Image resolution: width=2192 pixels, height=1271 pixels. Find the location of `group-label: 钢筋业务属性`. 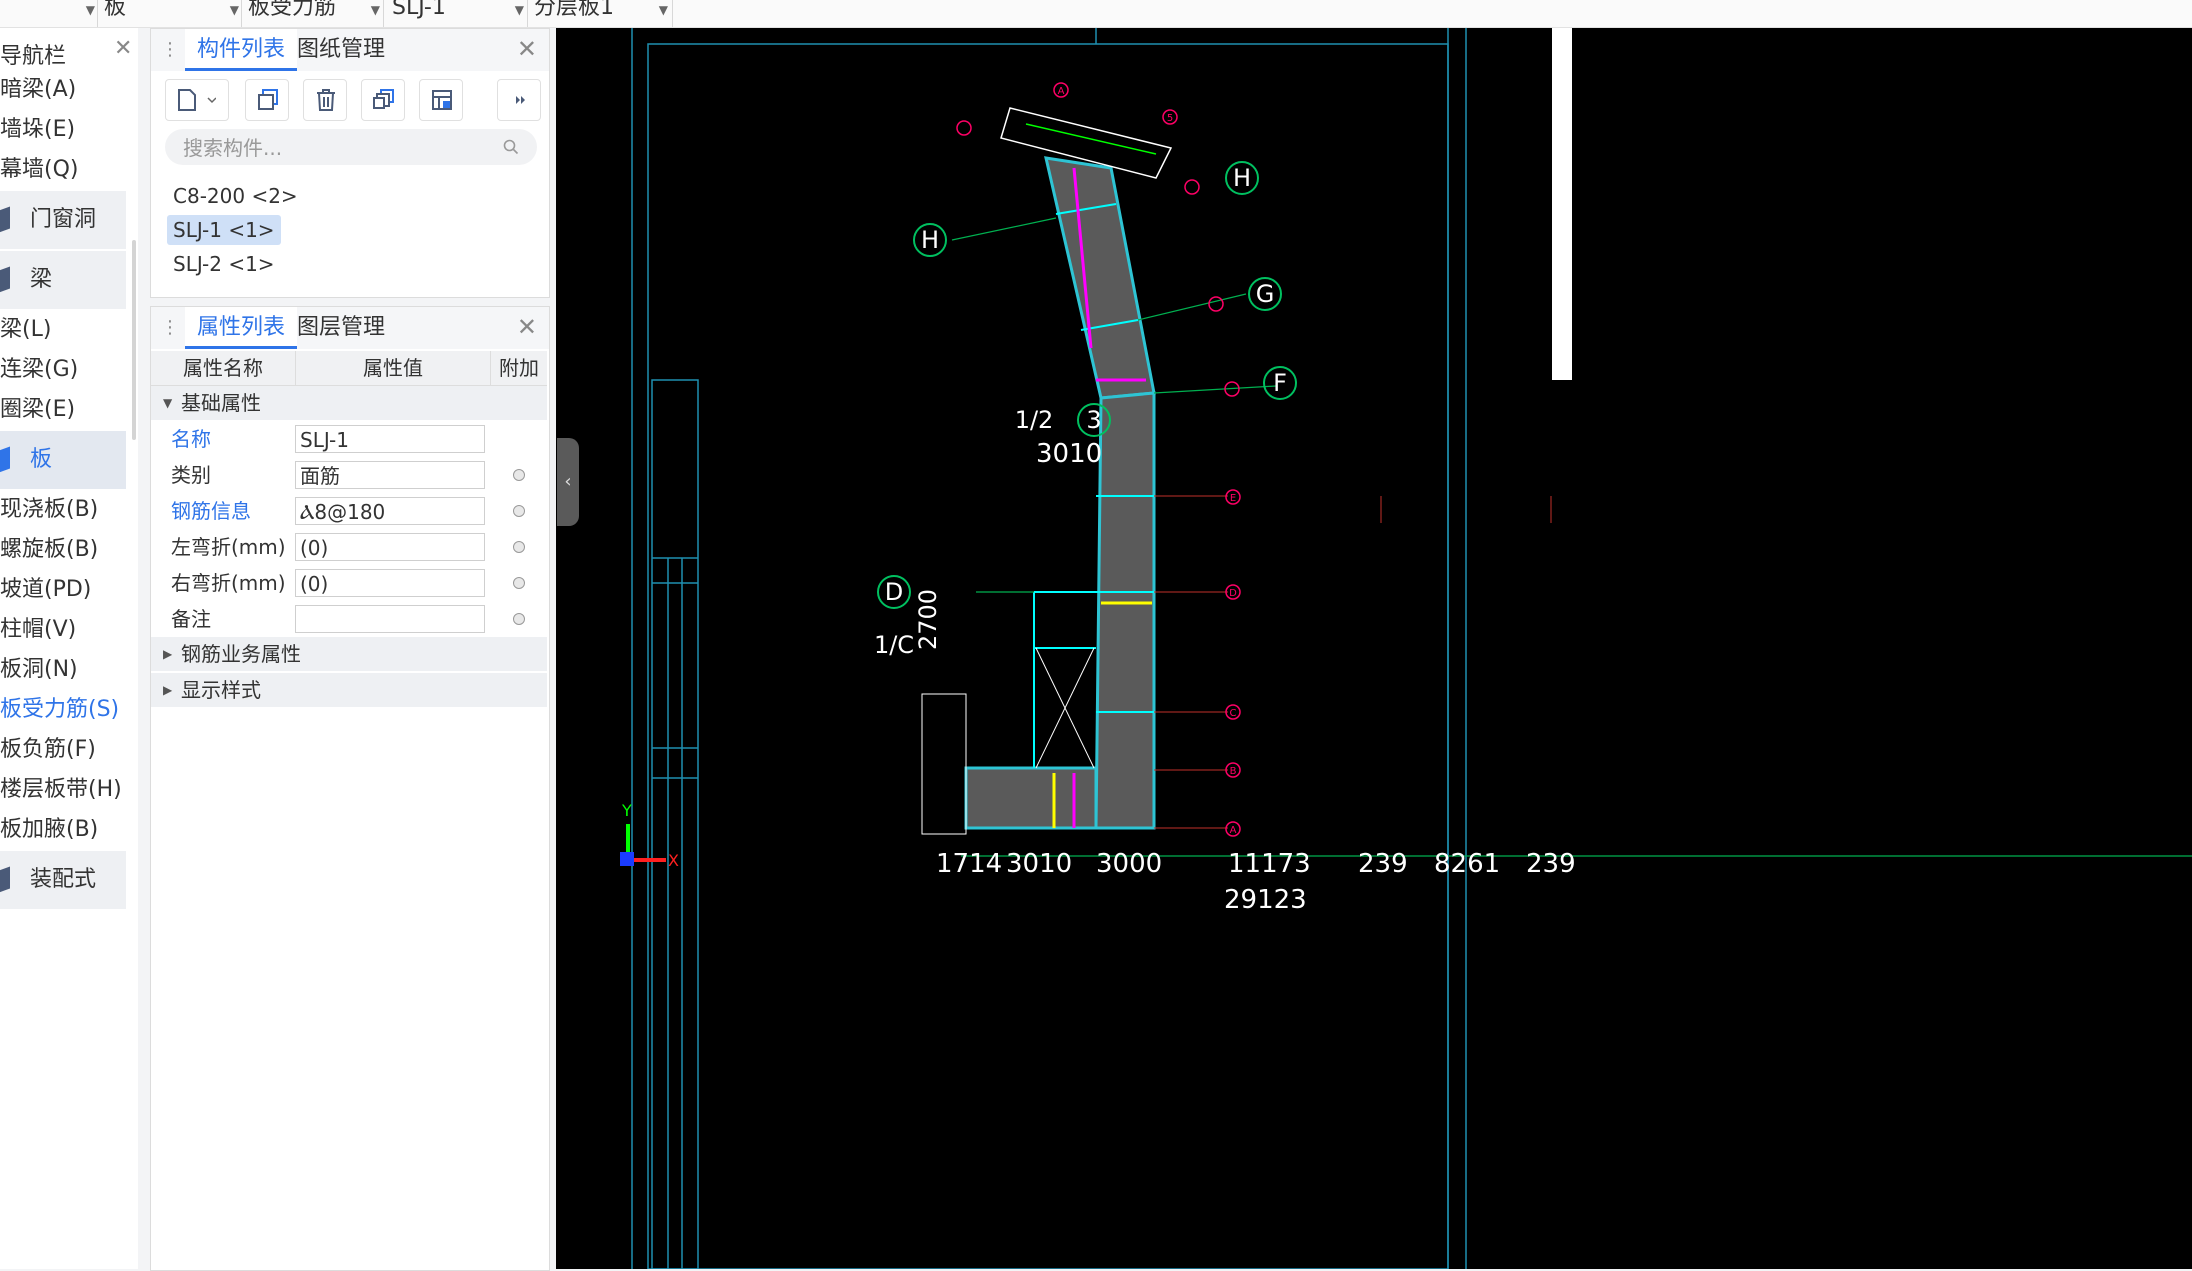

group-label: 钢筋业务属性 is located at coordinates (241, 654).